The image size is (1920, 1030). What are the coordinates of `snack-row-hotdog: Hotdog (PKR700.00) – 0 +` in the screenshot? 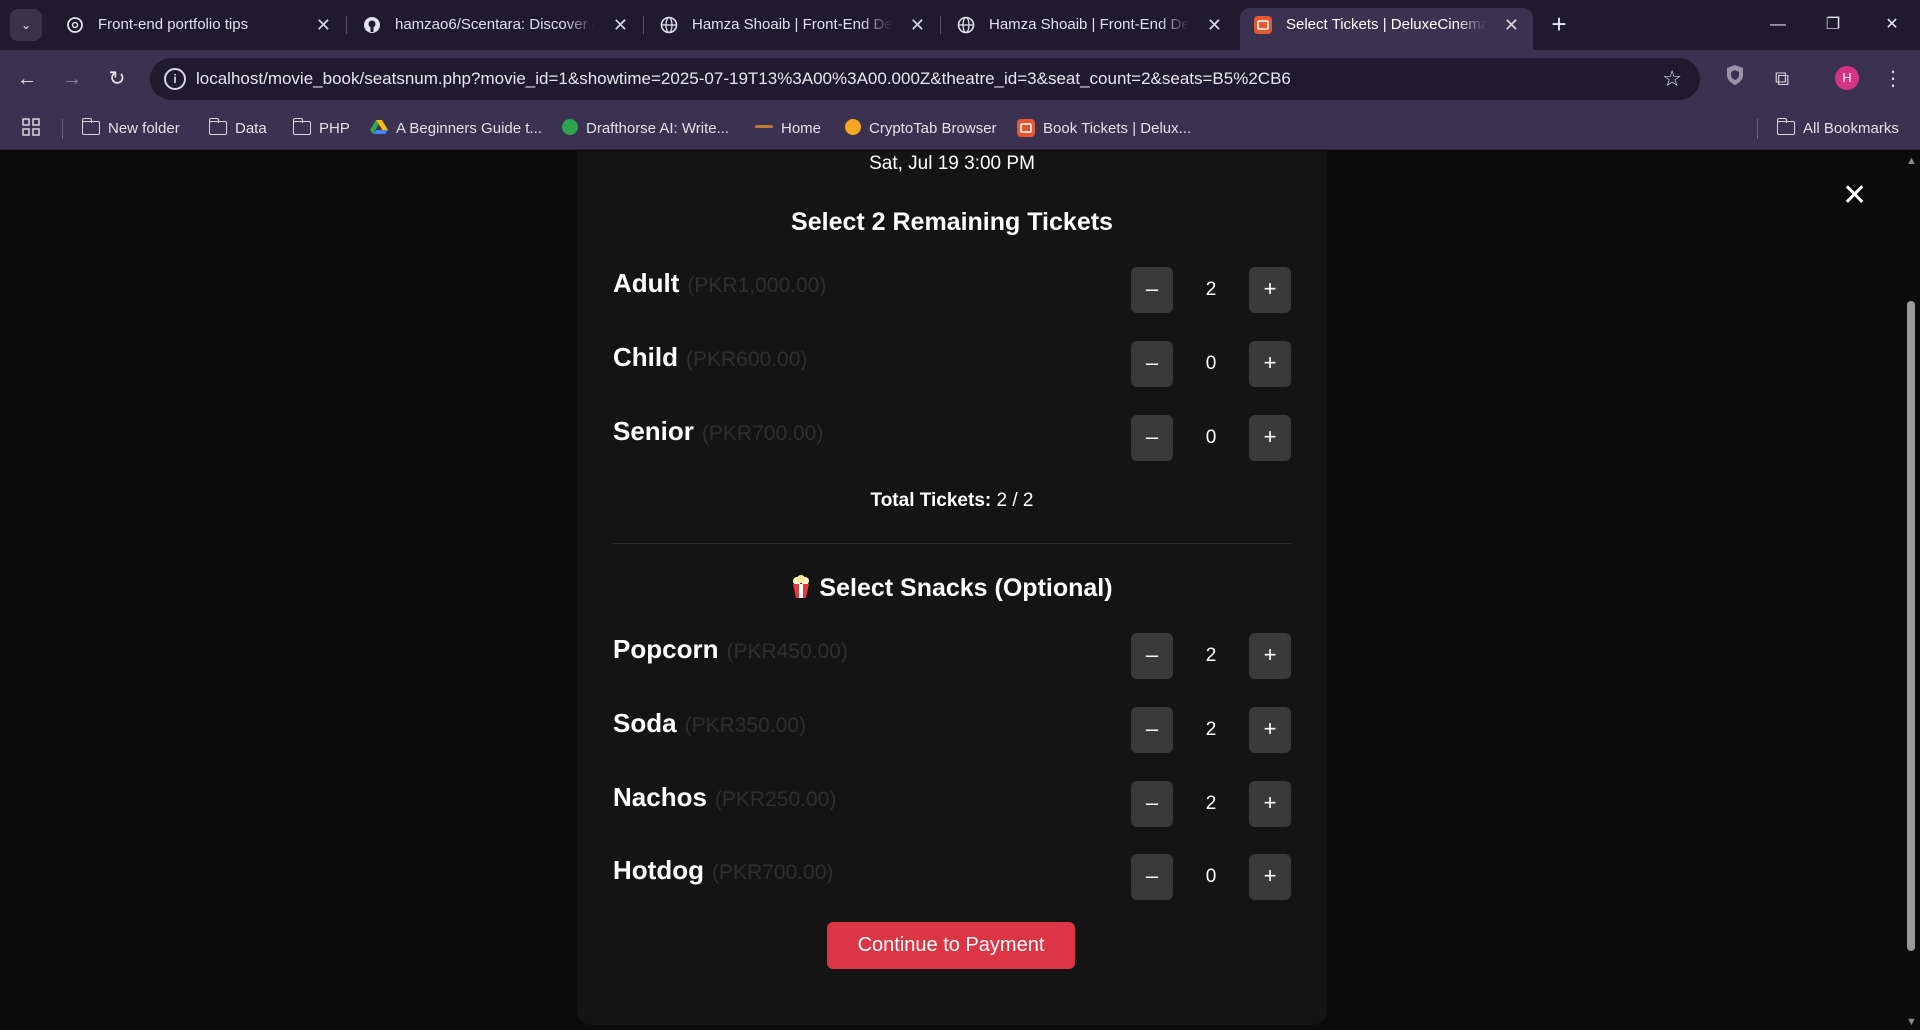 It's located at (952, 877).